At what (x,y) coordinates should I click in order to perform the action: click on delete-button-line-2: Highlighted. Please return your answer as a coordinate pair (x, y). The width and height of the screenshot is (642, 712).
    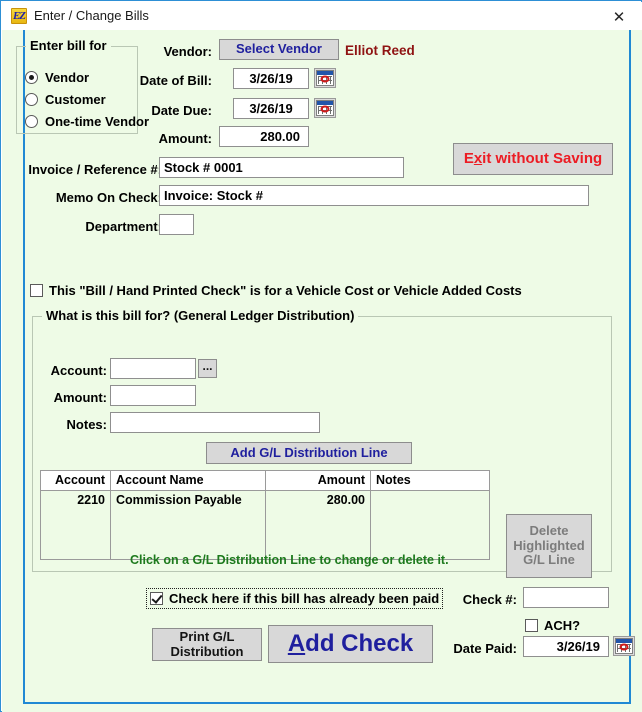
    Looking at the image, I should click on (549, 545).